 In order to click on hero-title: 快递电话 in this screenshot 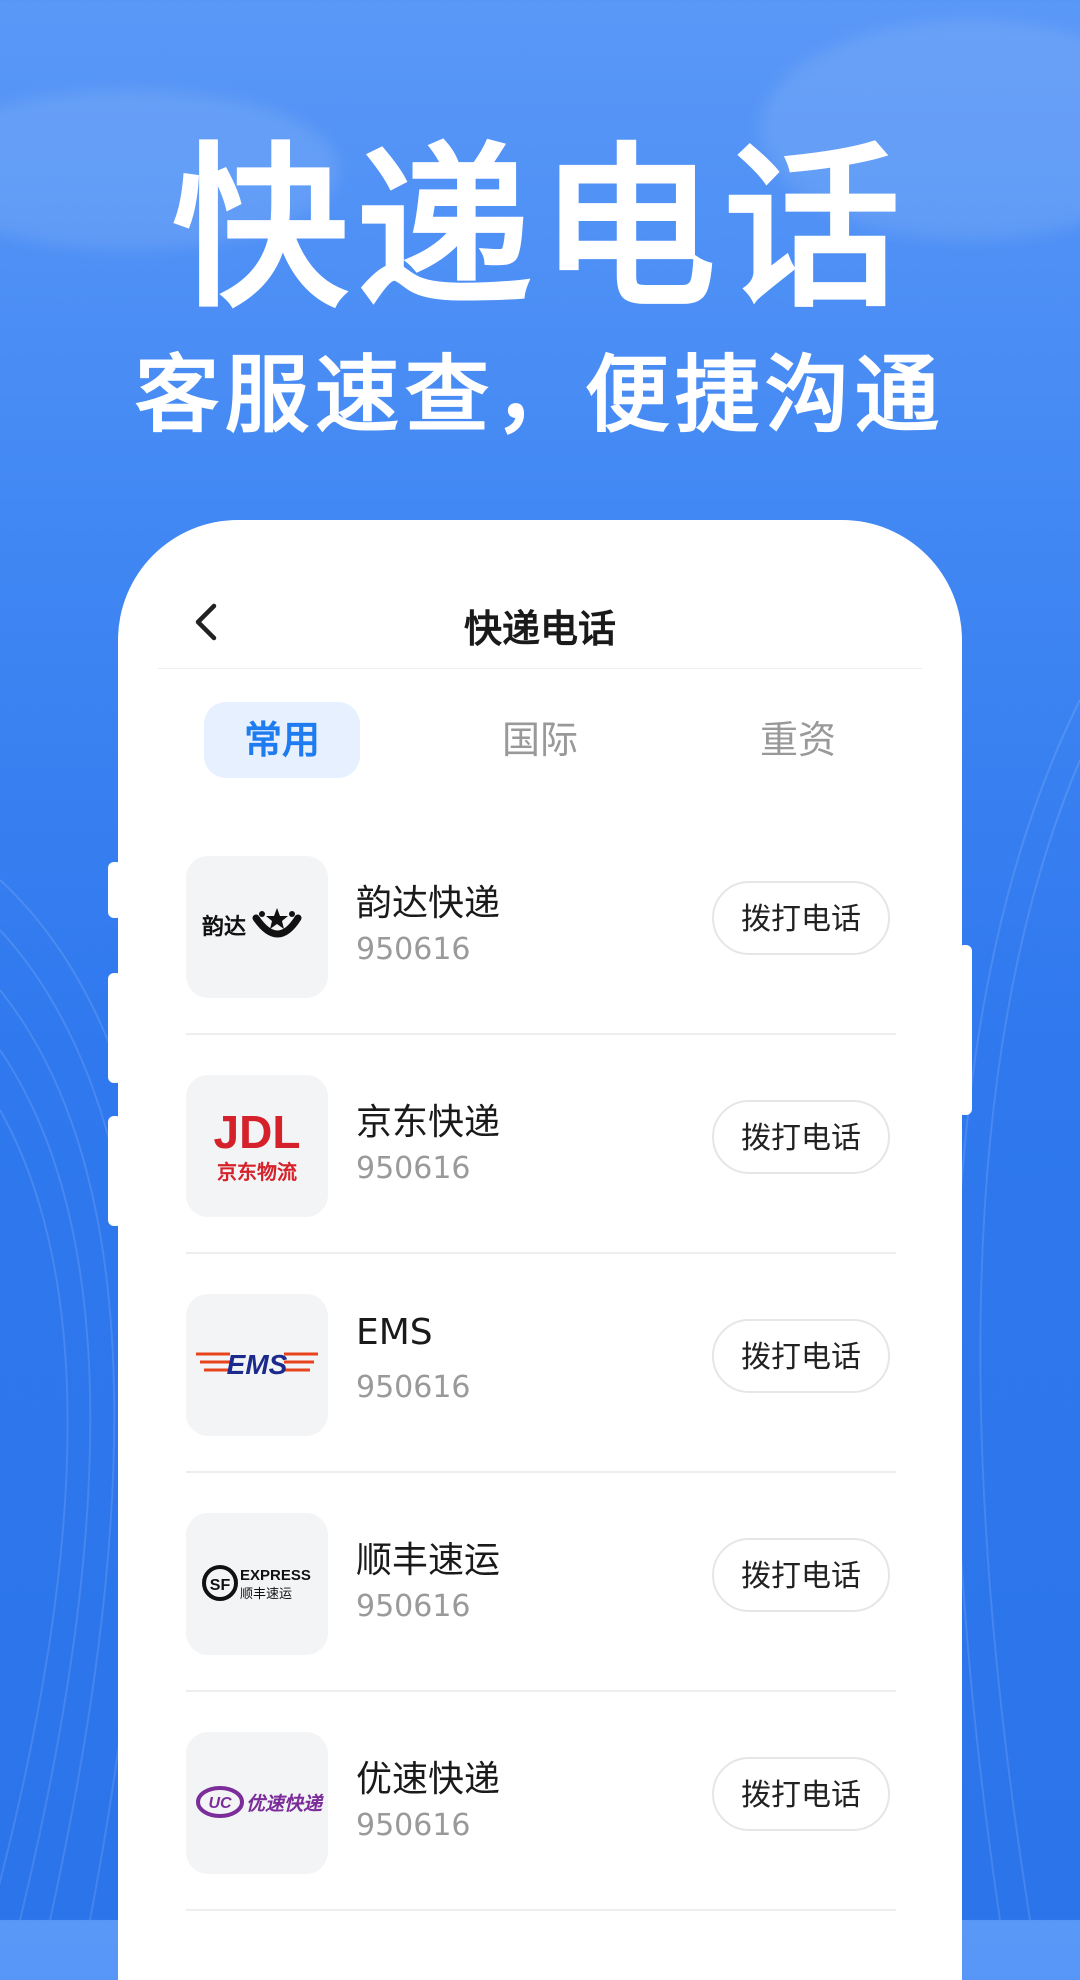, I will do `click(539, 229)`.